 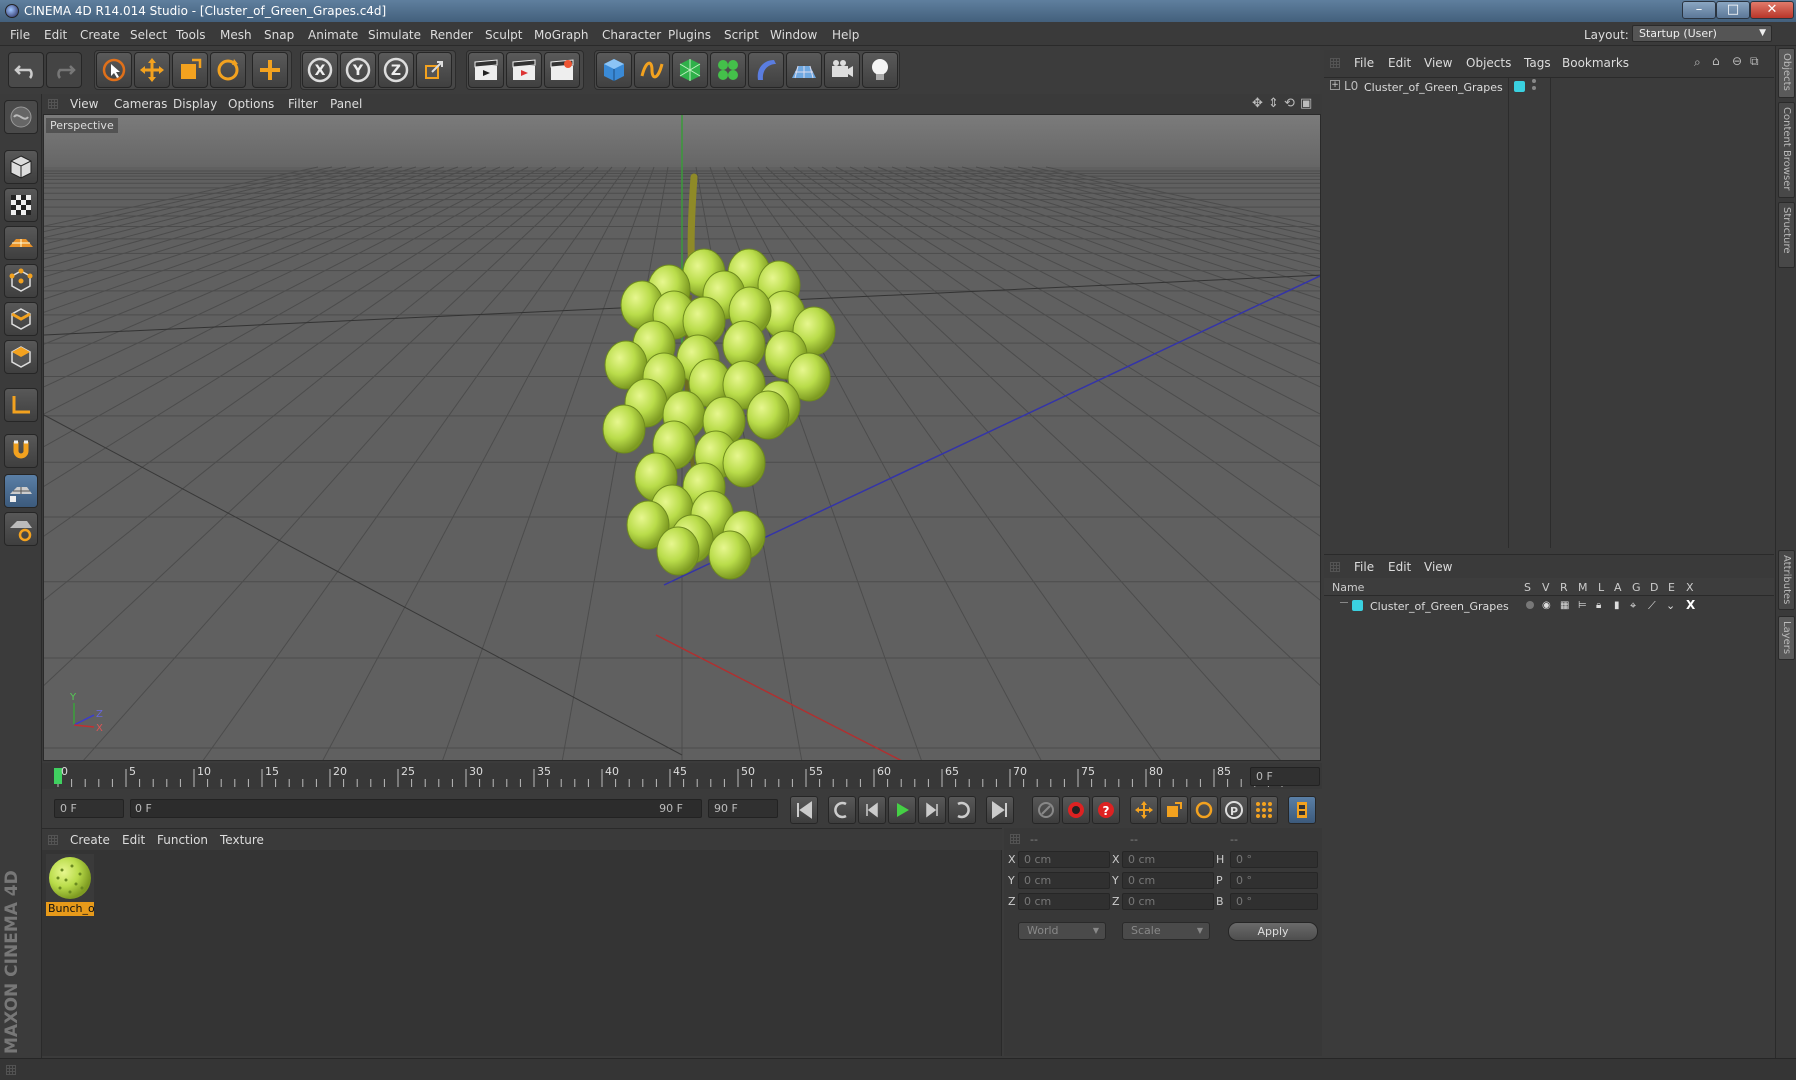 What do you see at coordinates (21, 451) in the screenshot?
I see `snap-toggle-button` at bounding box center [21, 451].